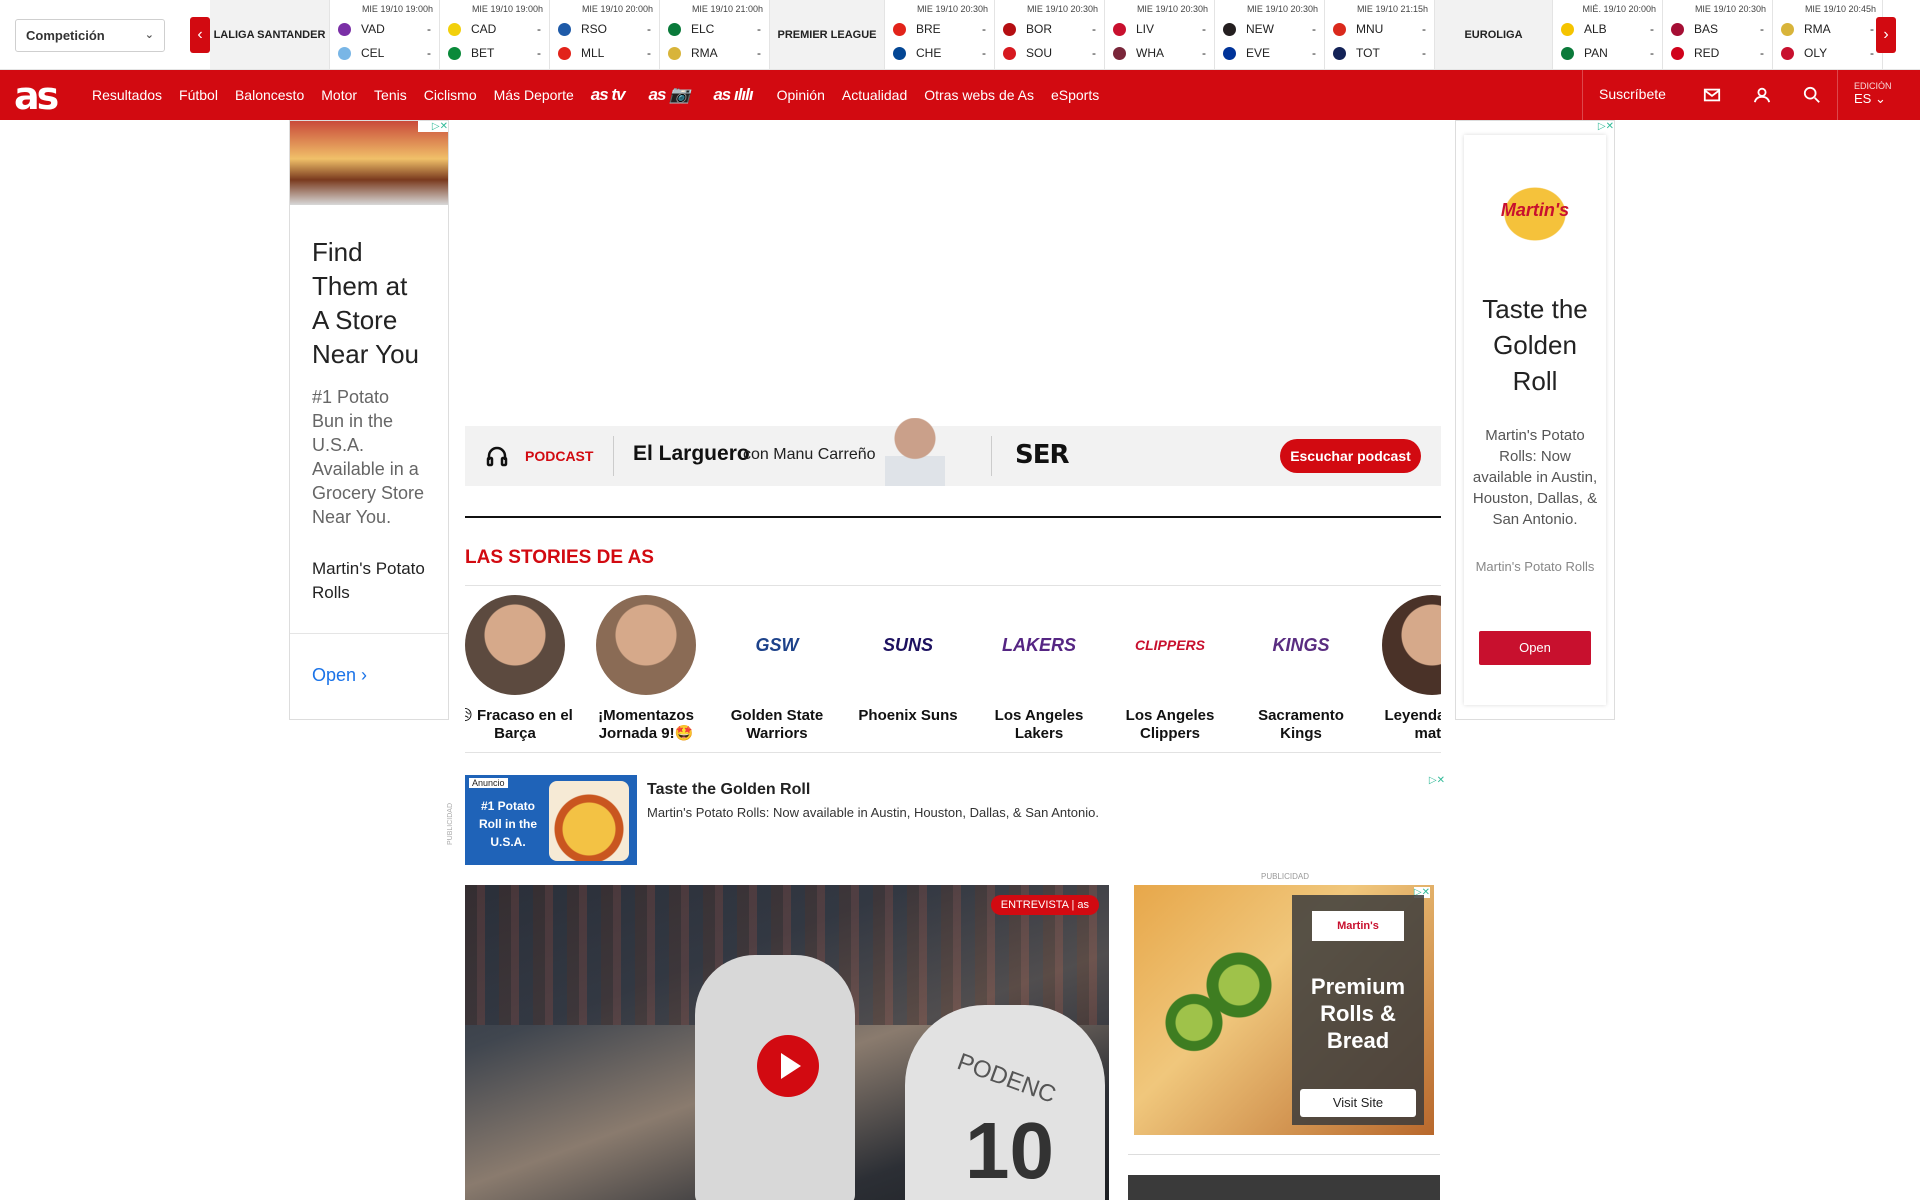 The image size is (1920, 1200). What do you see at coordinates (1707, 53) in the screenshot?
I see `away-team: RED` at bounding box center [1707, 53].